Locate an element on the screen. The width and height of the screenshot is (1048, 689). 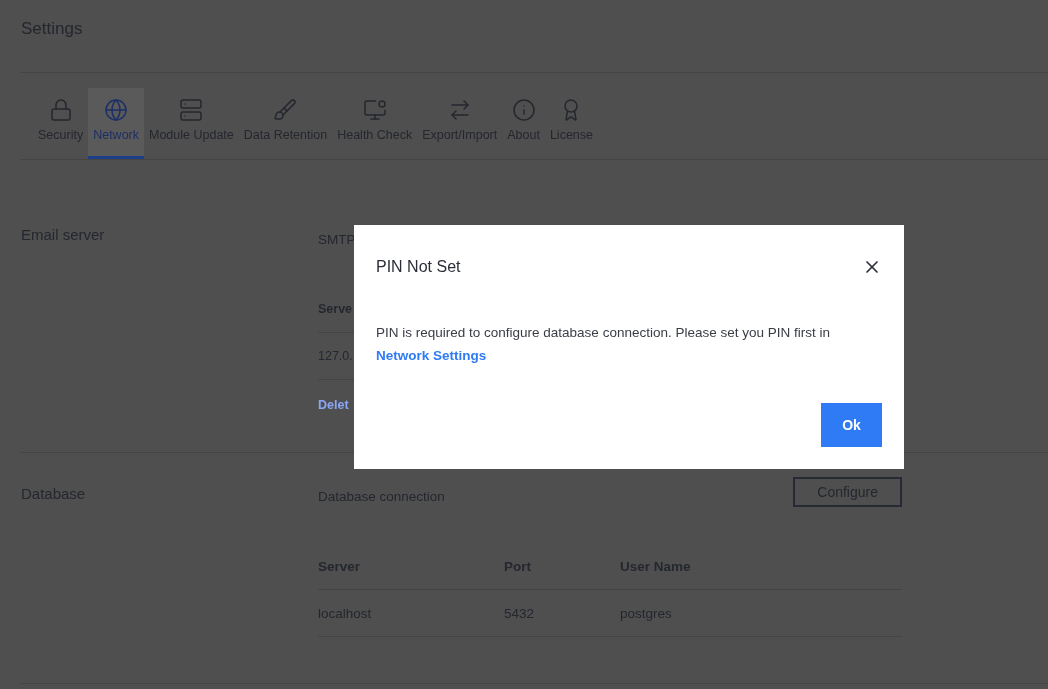
globe-icon is located at coordinates (116, 110).